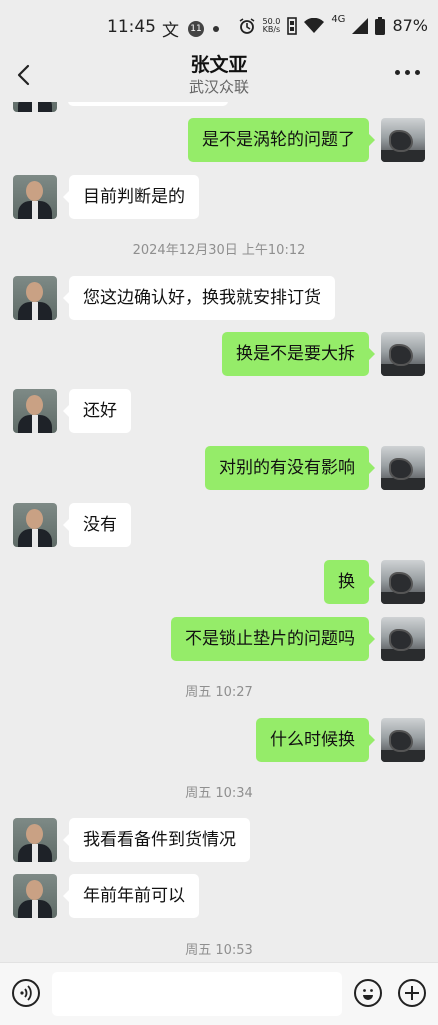 The width and height of the screenshot is (438, 1025). I want to click on translate-icon: 文, so click(170, 31).